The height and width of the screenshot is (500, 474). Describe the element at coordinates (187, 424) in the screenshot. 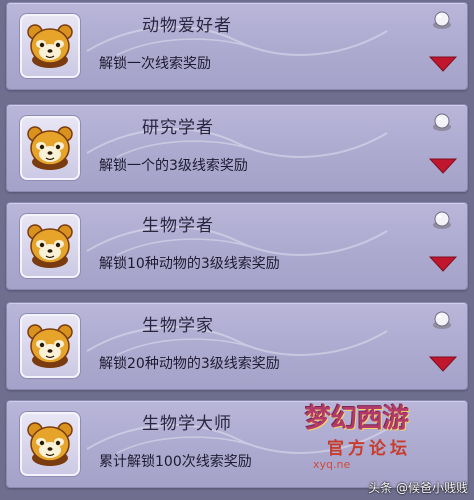

I see `achievement-title: 生物学大师` at that location.